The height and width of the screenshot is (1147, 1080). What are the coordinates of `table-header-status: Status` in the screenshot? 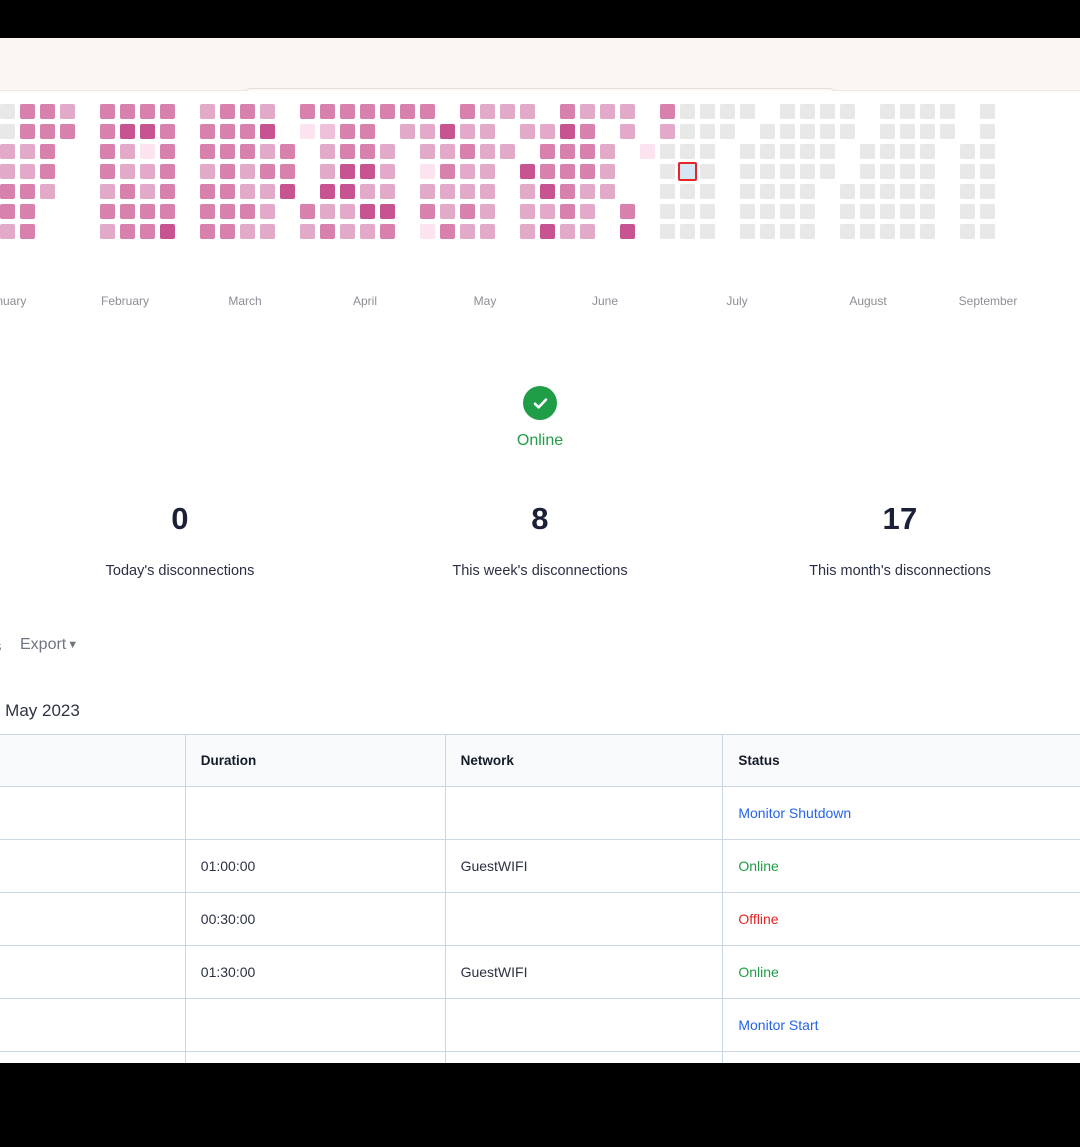 It's located at (901, 760).